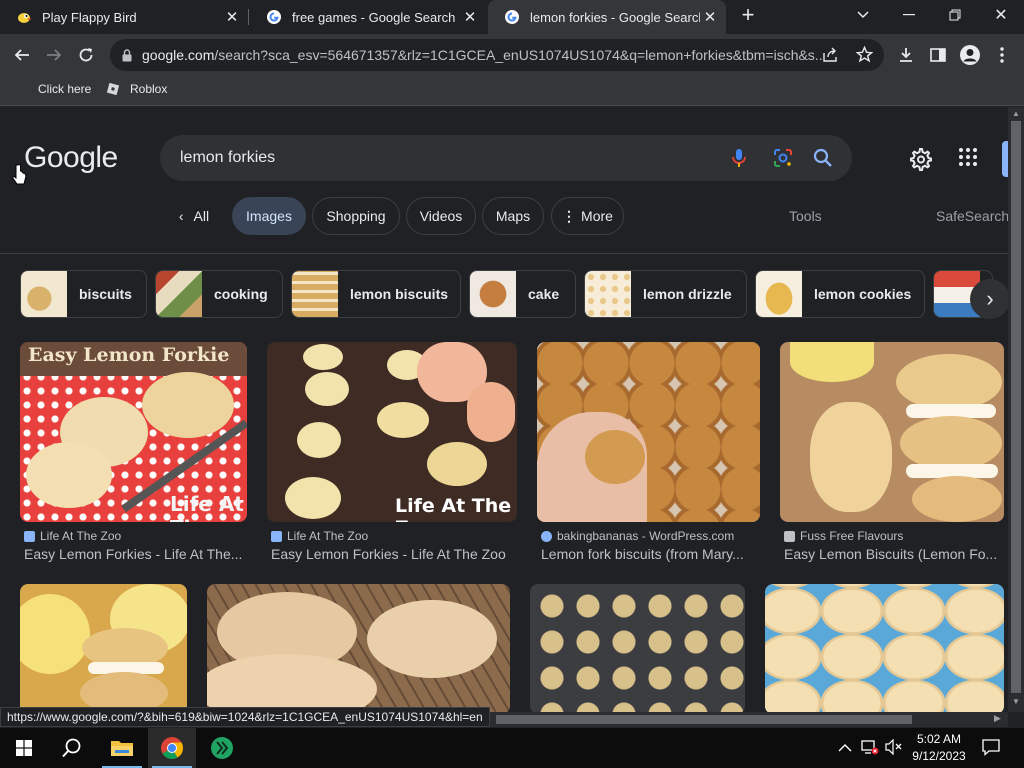 Image resolution: width=1024 pixels, height=768 pixels. What do you see at coordinates (522, 294) in the screenshot?
I see `related-chip-cake: cake` at bounding box center [522, 294].